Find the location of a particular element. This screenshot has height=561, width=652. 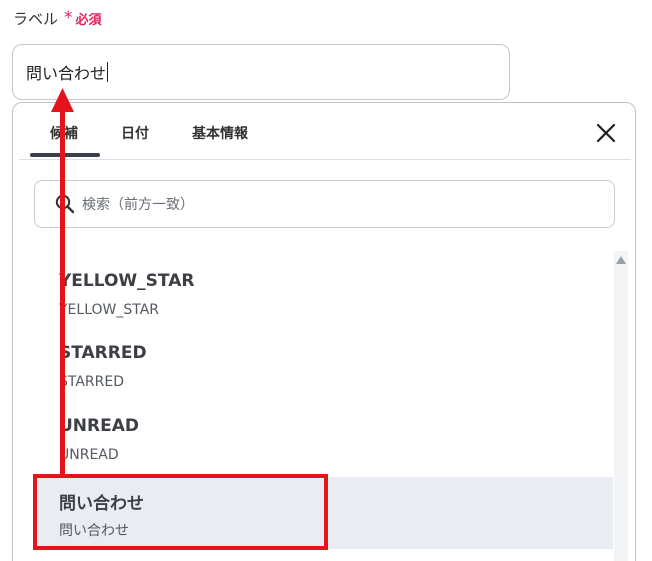

label-input: 問い合わせ is located at coordinates (261, 72).